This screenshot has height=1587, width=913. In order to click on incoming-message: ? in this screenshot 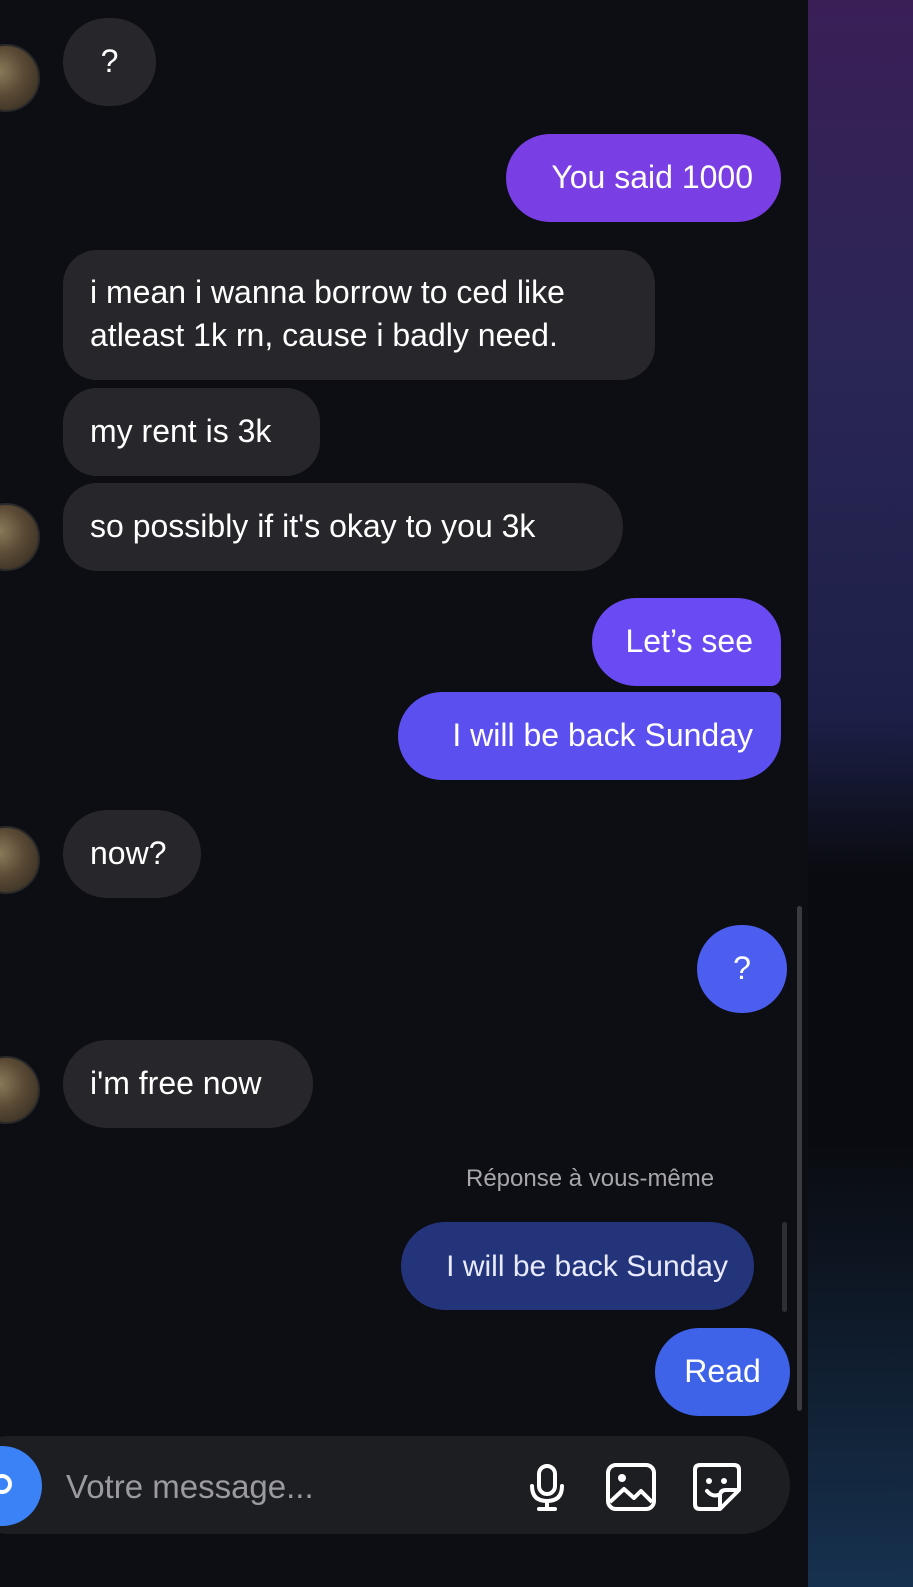, I will do `click(109, 62)`.